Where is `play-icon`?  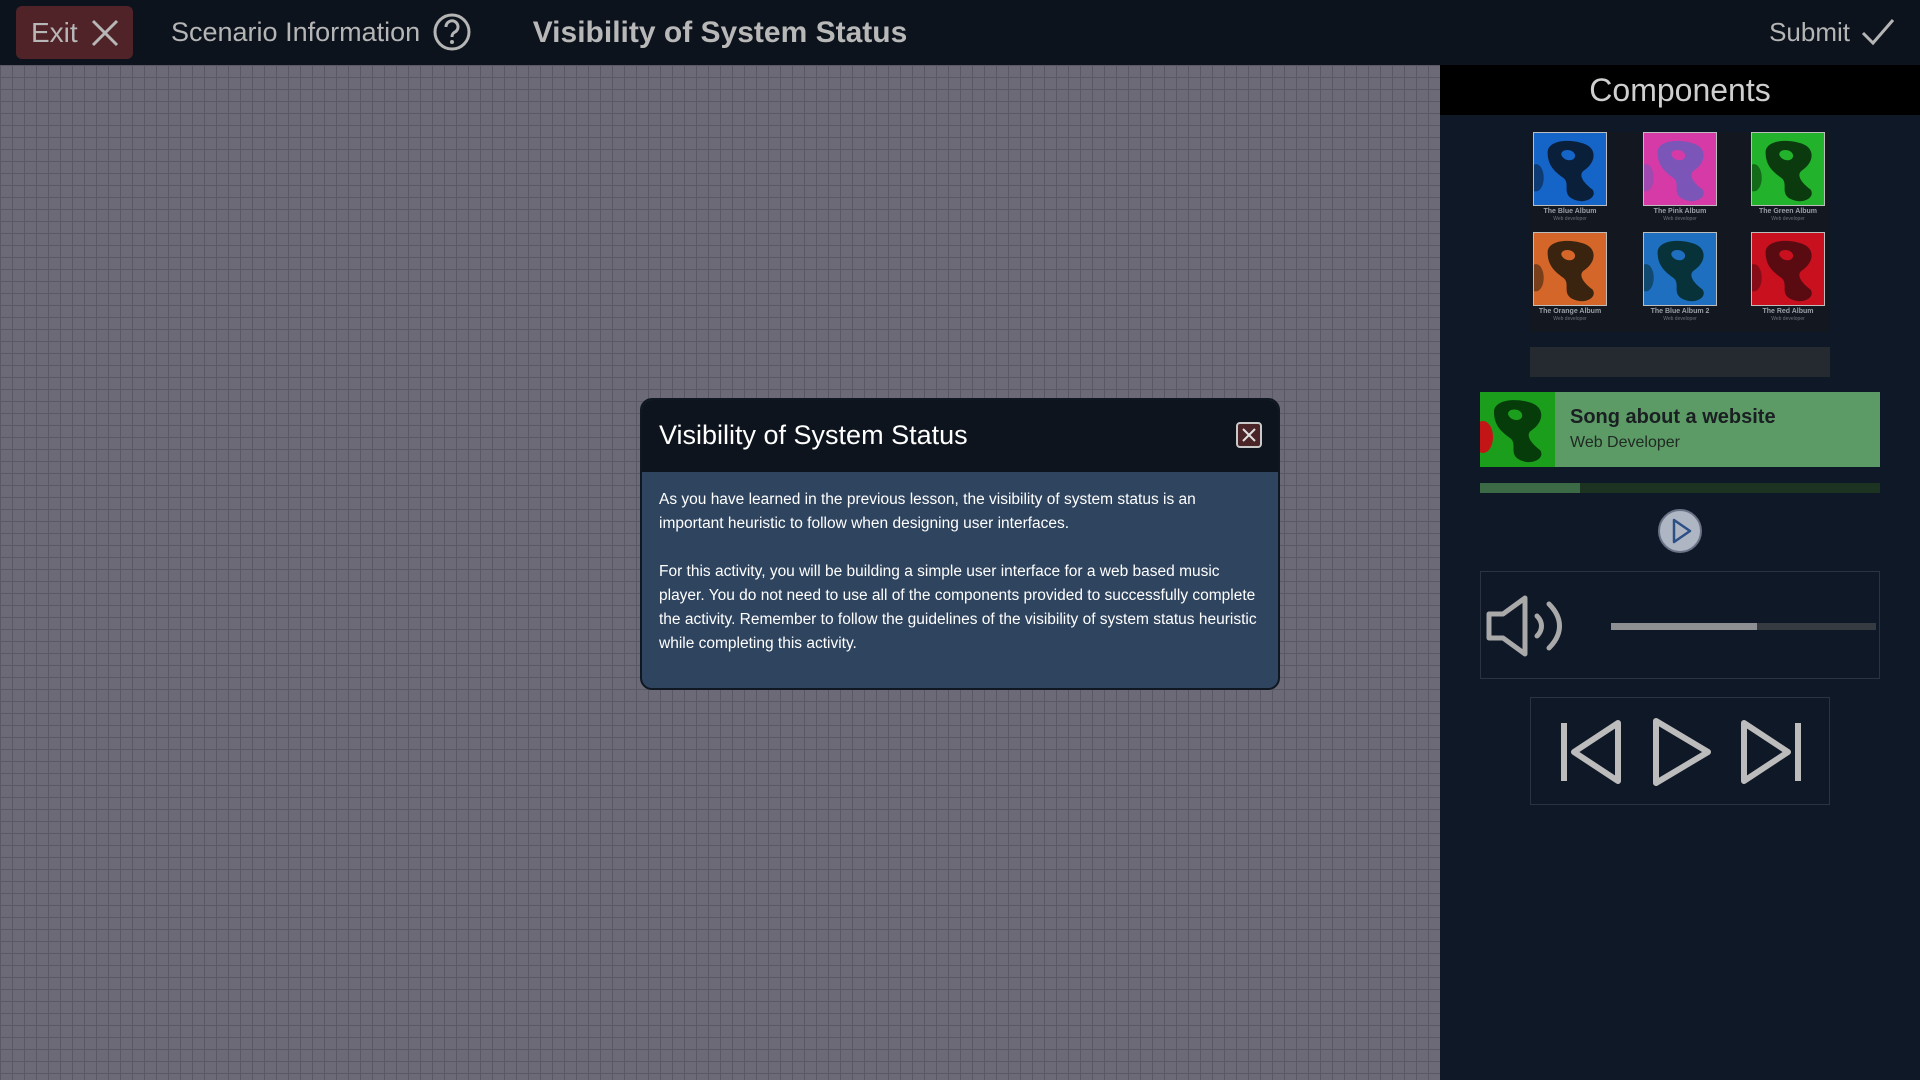
play-icon is located at coordinates (1681, 752).